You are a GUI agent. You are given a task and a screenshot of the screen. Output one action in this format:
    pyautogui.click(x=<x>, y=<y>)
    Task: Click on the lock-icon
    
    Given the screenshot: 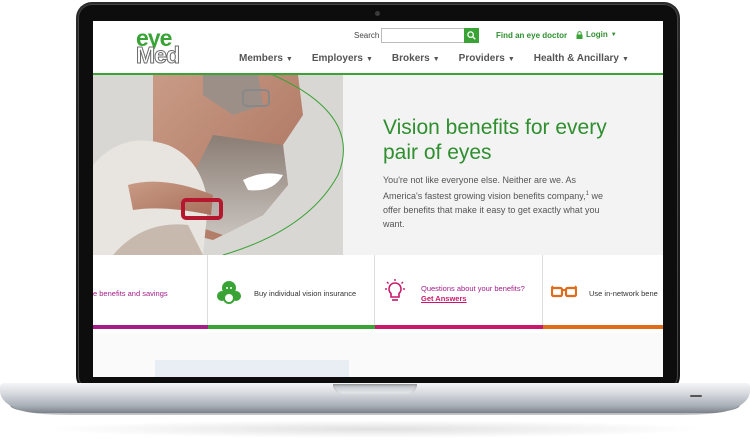 What is the action you would take?
    pyautogui.click(x=579, y=34)
    